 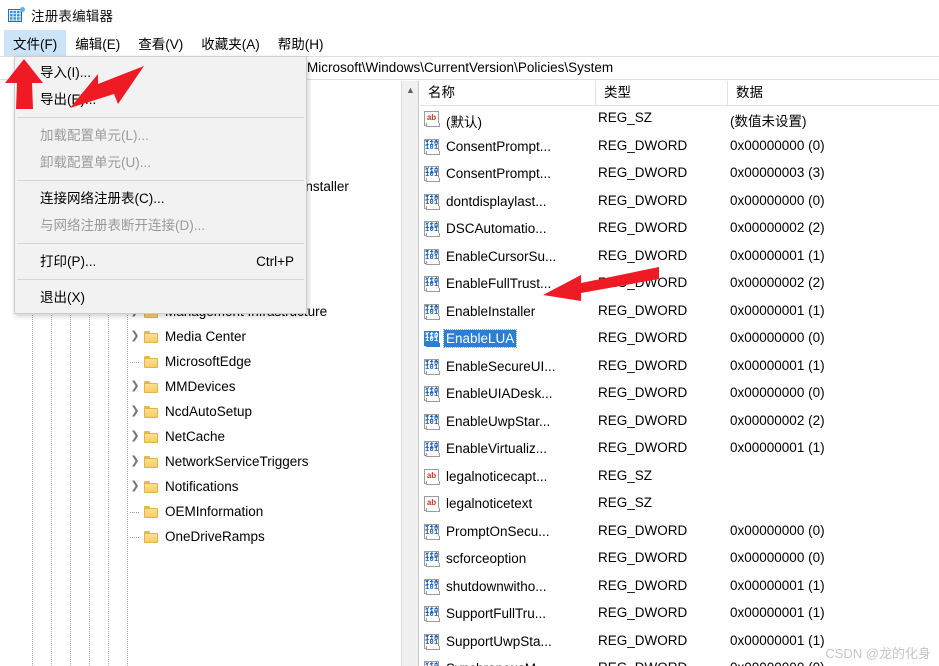 I want to click on string-value-icon: ab, so click(x=432, y=476).